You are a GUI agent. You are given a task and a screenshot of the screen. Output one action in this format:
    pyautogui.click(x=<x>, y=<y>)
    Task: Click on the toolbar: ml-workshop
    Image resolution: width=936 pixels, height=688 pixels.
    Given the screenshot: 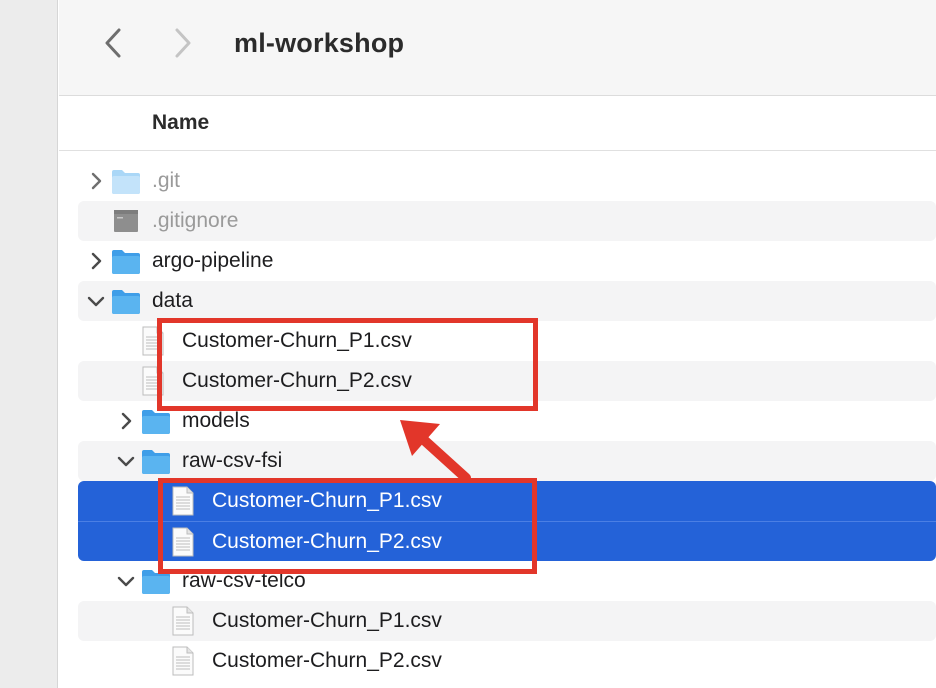 What is the action you would take?
    pyautogui.click(x=497, y=48)
    